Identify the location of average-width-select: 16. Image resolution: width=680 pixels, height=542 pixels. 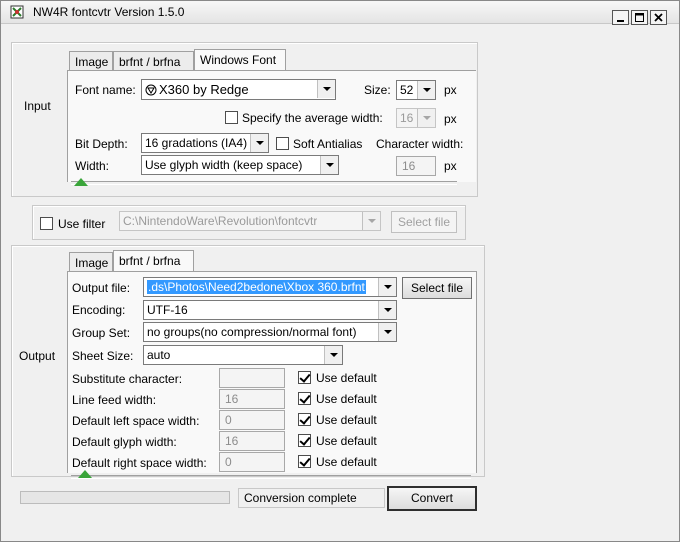
(416, 118).